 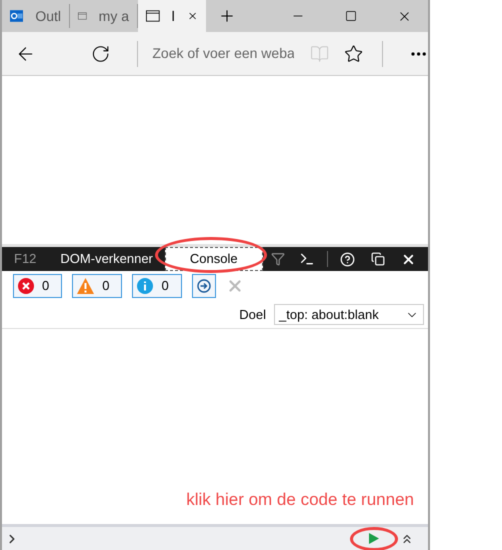 I want to click on star-icon, so click(x=353, y=54).